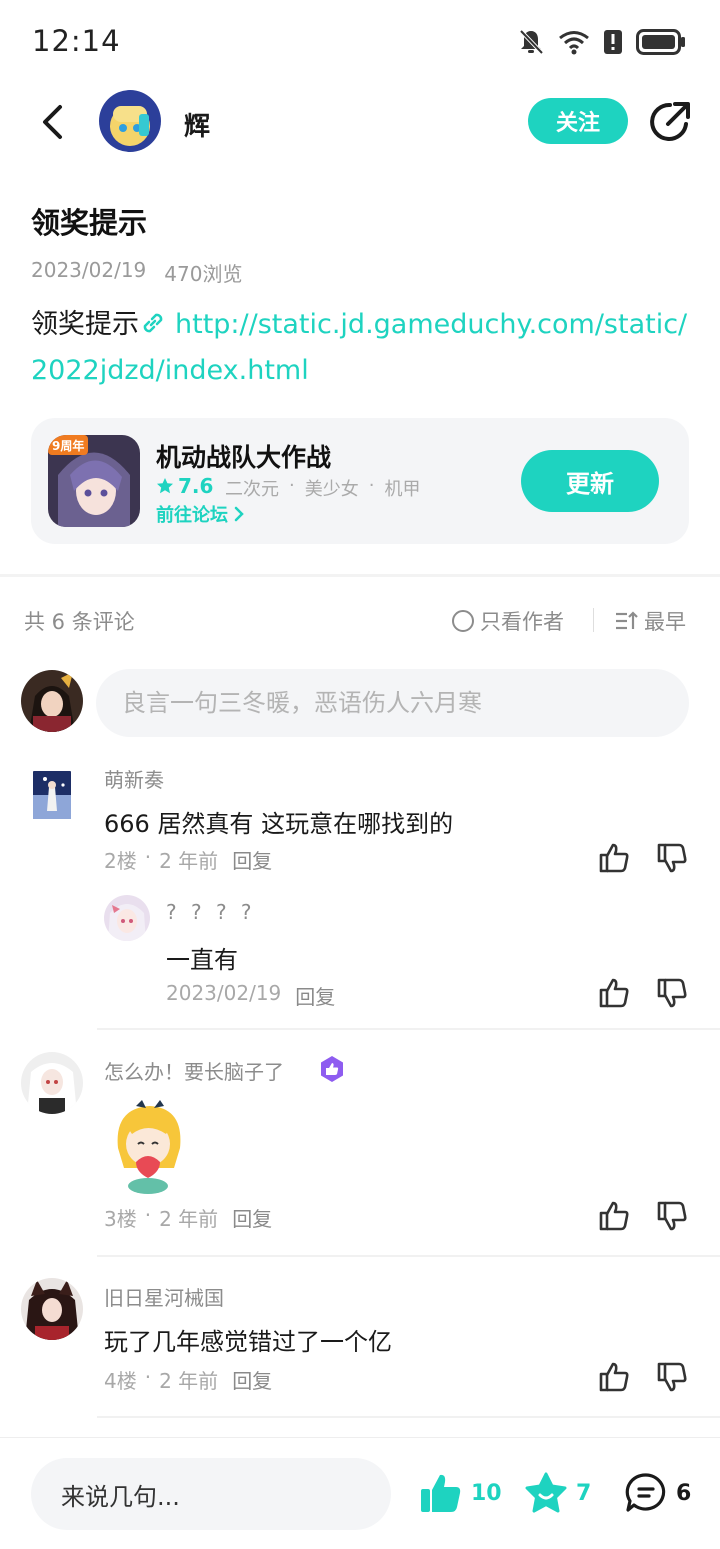 The image size is (720, 1549). I want to click on mute-bell-icon, so click(531, 42).